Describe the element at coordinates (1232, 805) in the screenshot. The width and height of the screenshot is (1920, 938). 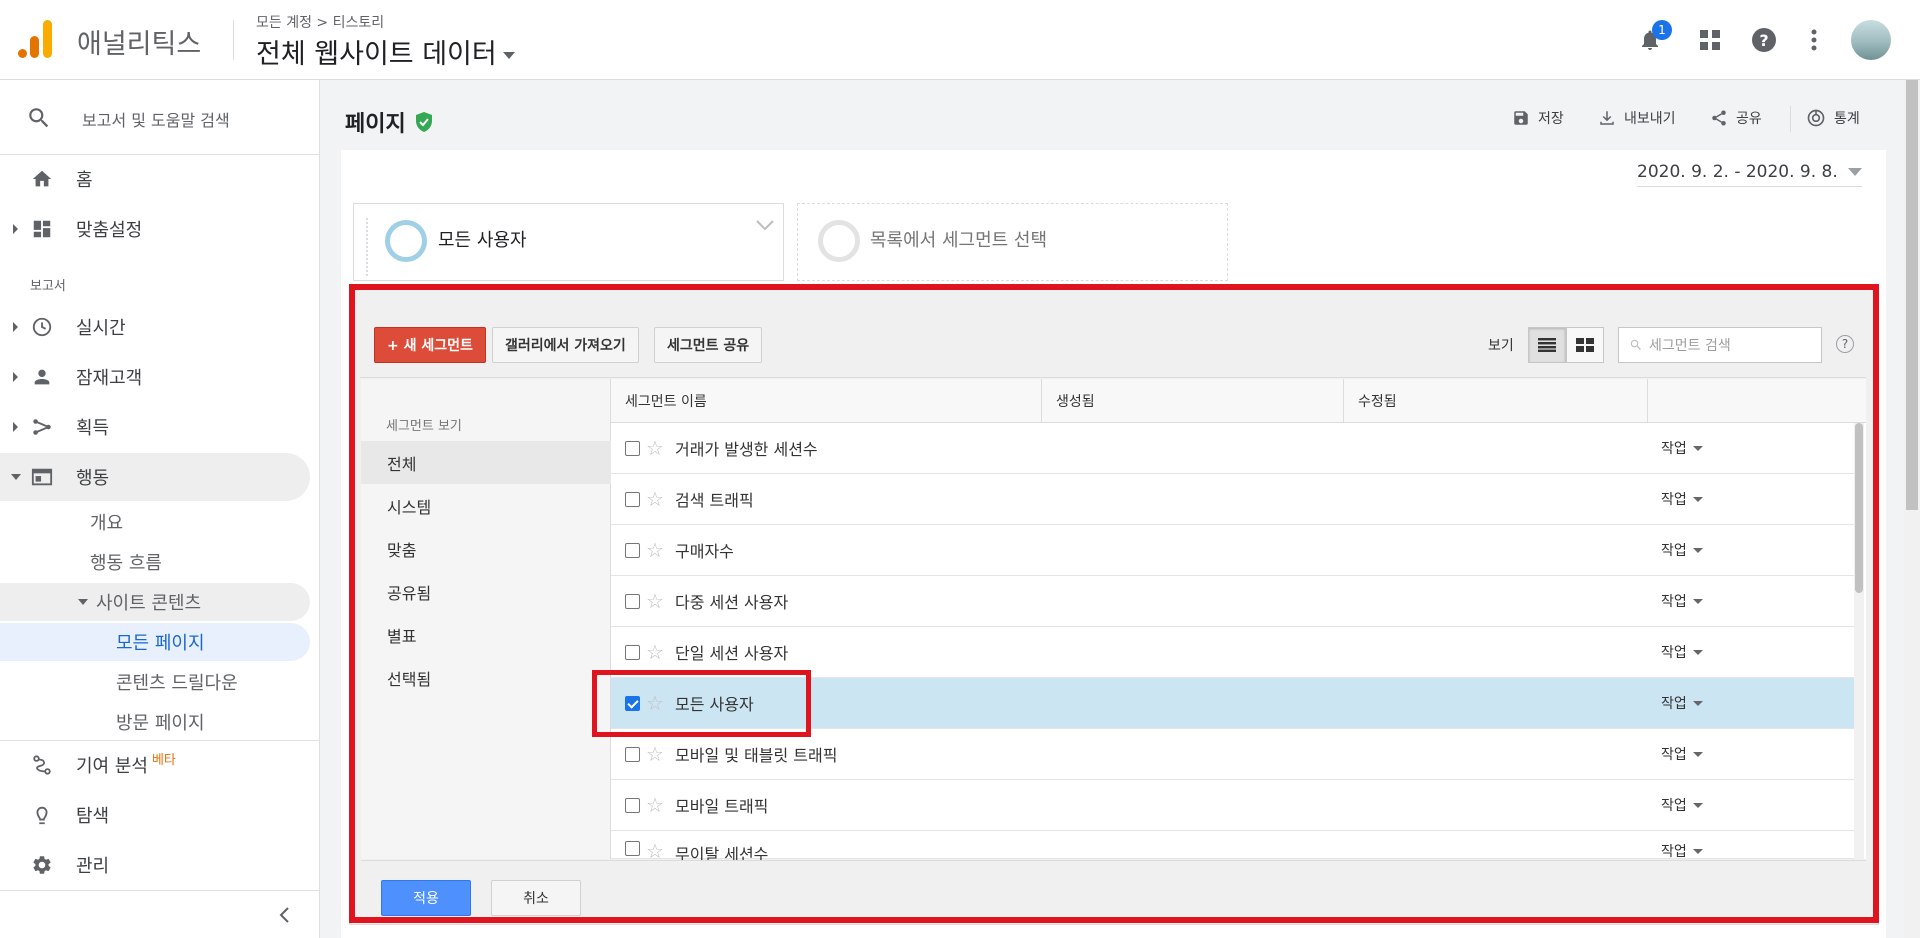
I see `table-row: ☆ 모바일 트래픽 작업` at that location.